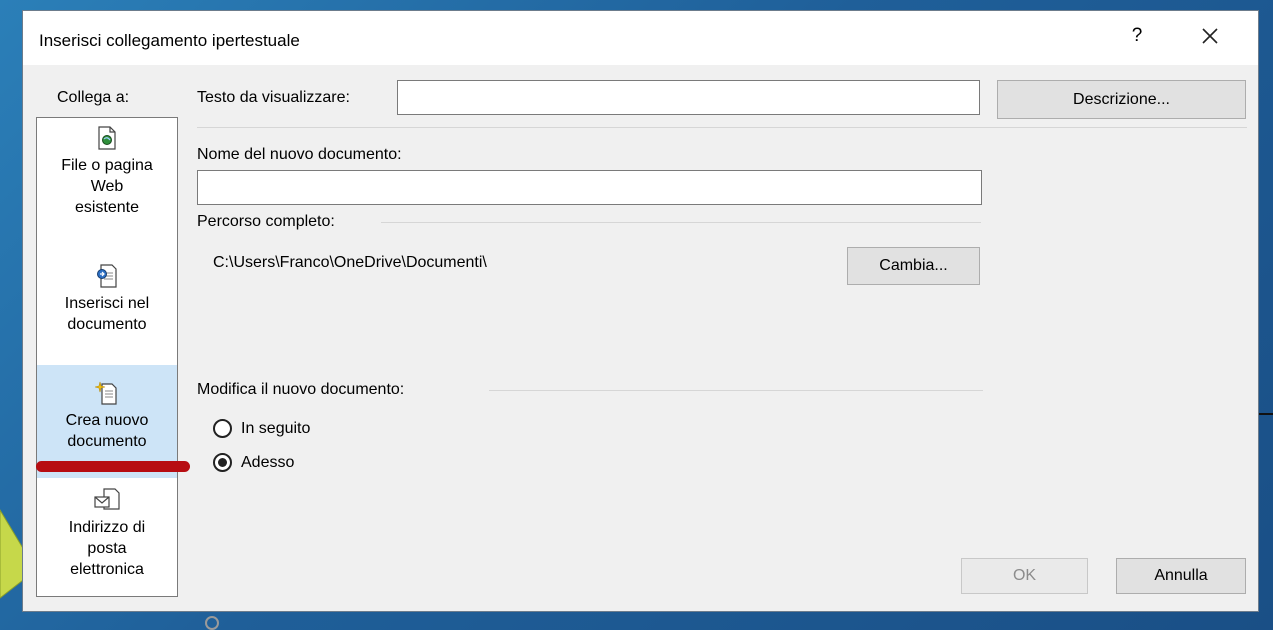 The height and width of the screenshot is (630, 1273). I want to click on close-button, so click(1210, 36).